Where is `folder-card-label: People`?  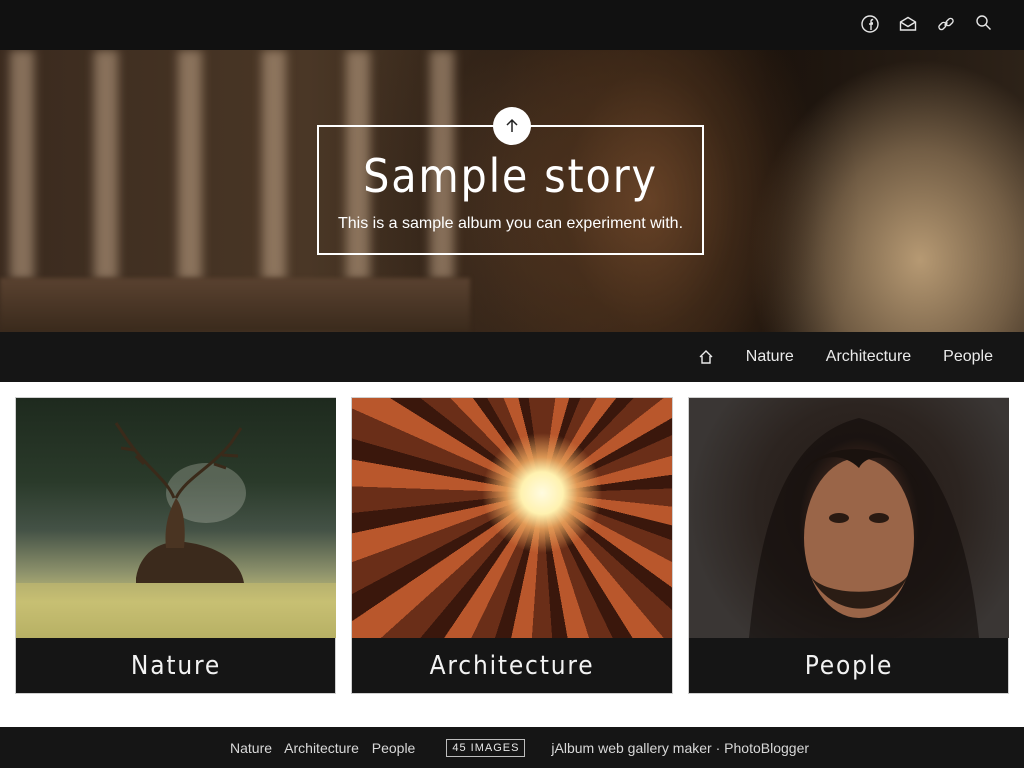
folder-card-label: People is located at coordinates (848, 665).